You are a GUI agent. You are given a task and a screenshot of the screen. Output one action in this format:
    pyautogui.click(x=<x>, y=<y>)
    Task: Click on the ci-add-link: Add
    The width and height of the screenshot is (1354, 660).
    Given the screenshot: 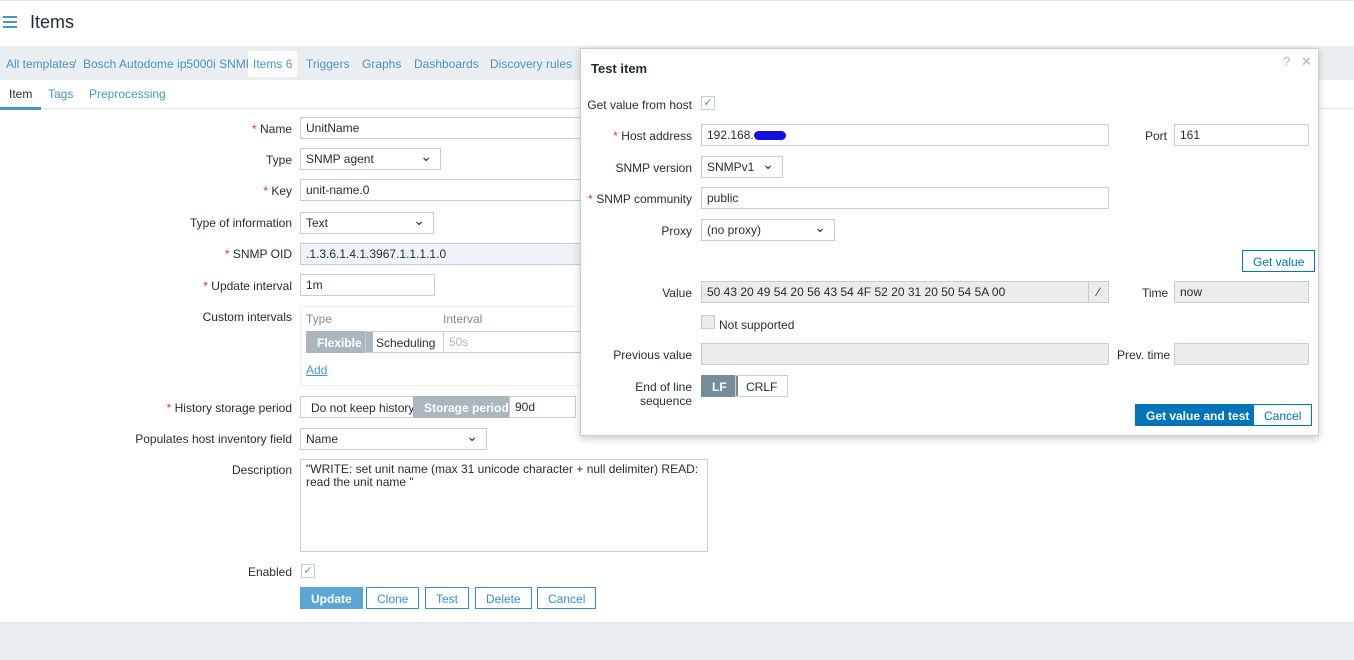 What is the action you would take?
    pyautogui.click(x=316, y=370)
    